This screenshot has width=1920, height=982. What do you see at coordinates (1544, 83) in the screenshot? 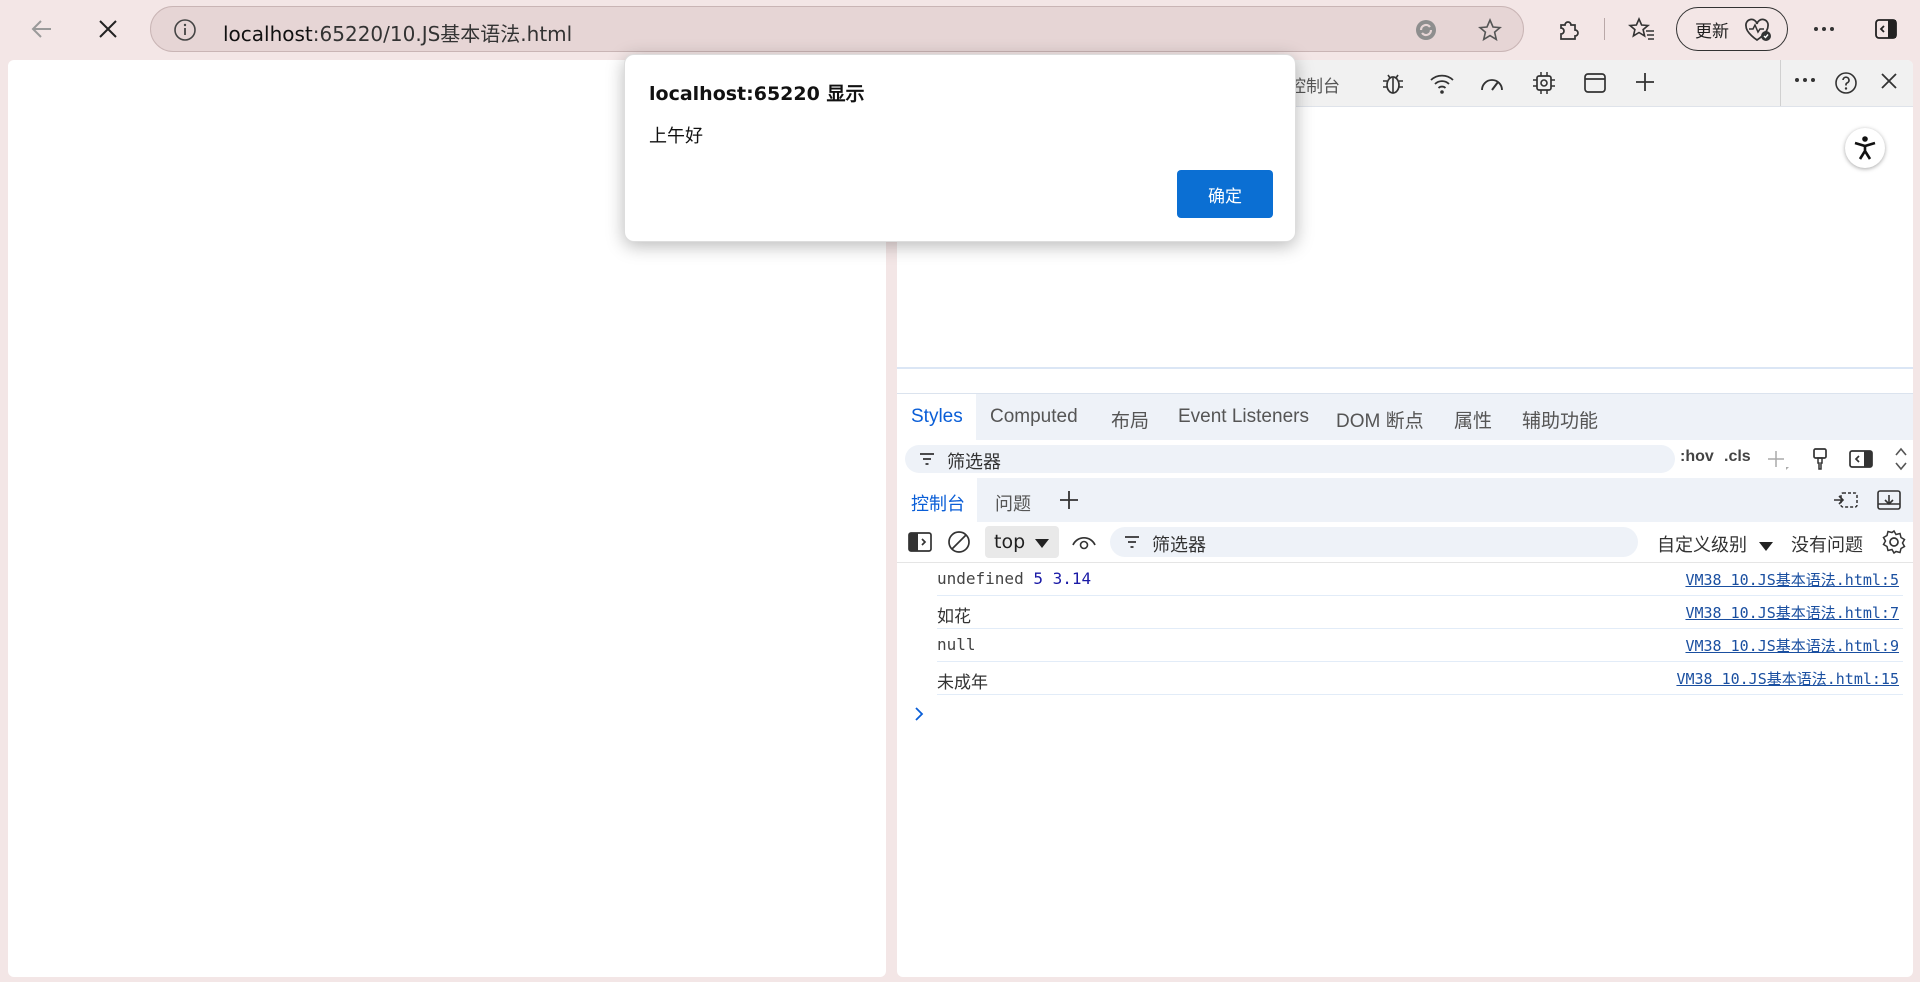
I see `memory-chip-icon` at bounding box center [1544, 83].